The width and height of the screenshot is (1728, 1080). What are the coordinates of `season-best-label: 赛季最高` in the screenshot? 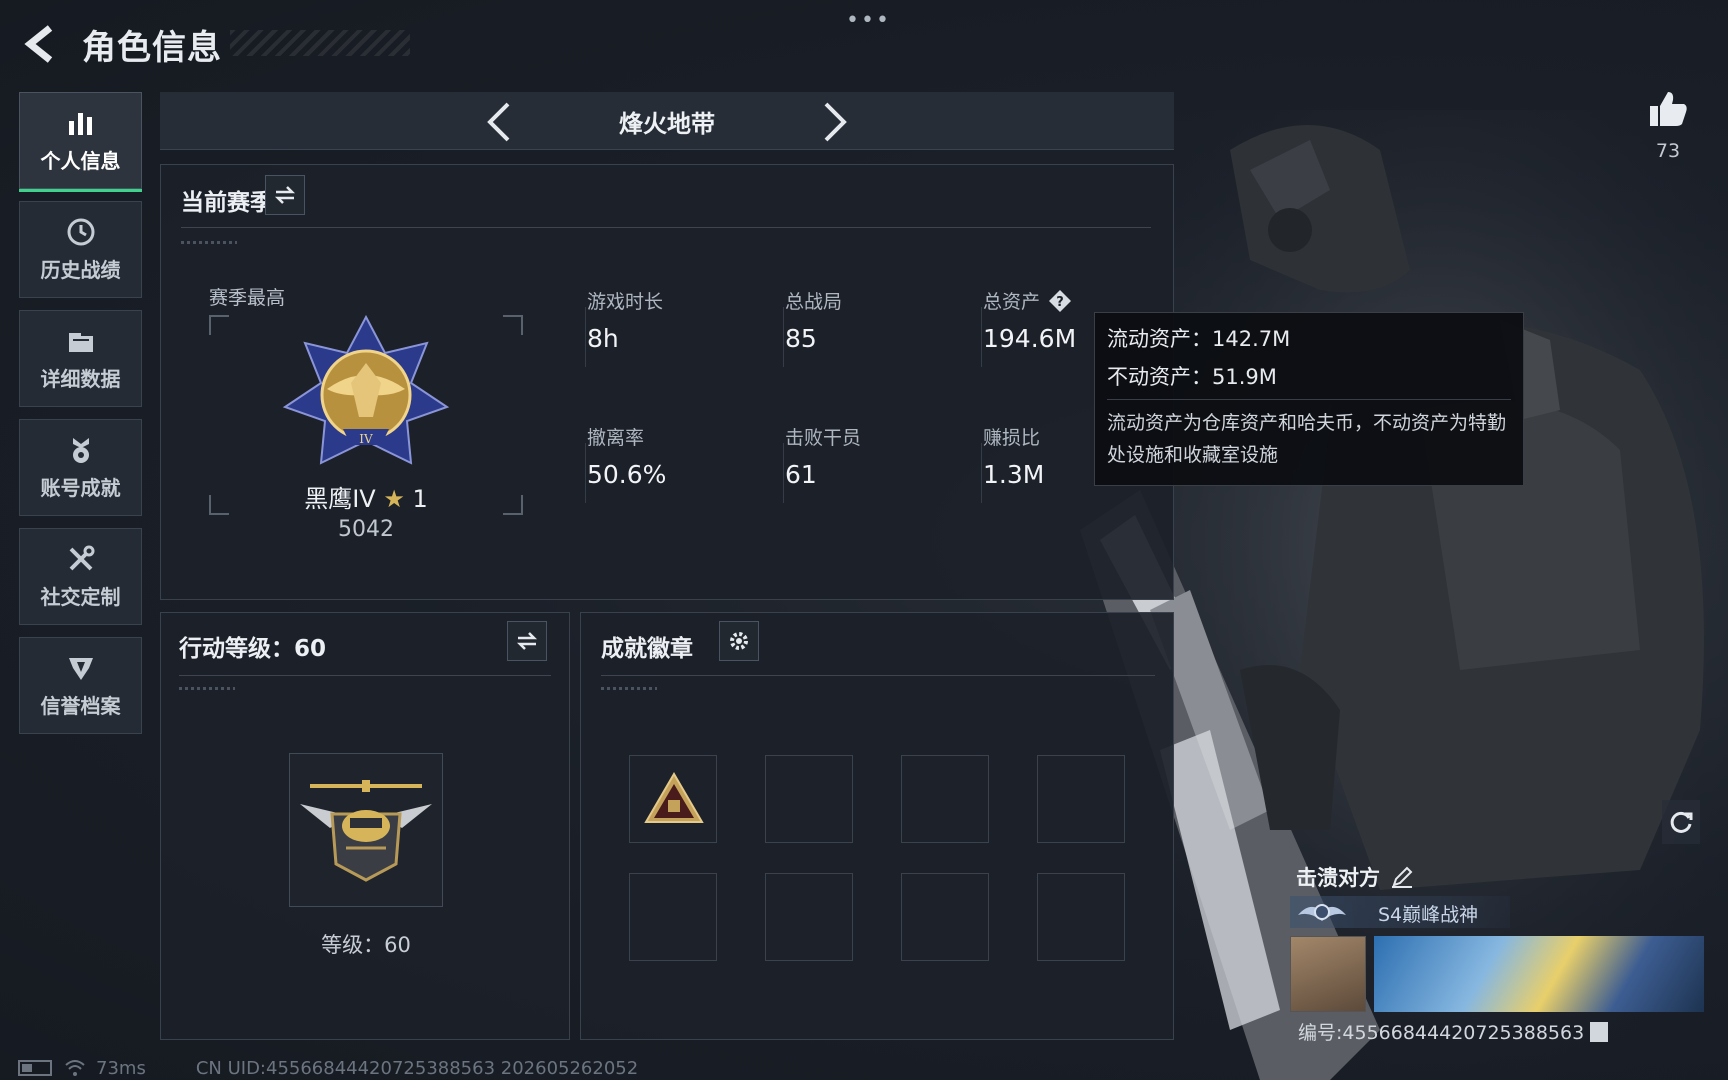 It's located at (247, 298).